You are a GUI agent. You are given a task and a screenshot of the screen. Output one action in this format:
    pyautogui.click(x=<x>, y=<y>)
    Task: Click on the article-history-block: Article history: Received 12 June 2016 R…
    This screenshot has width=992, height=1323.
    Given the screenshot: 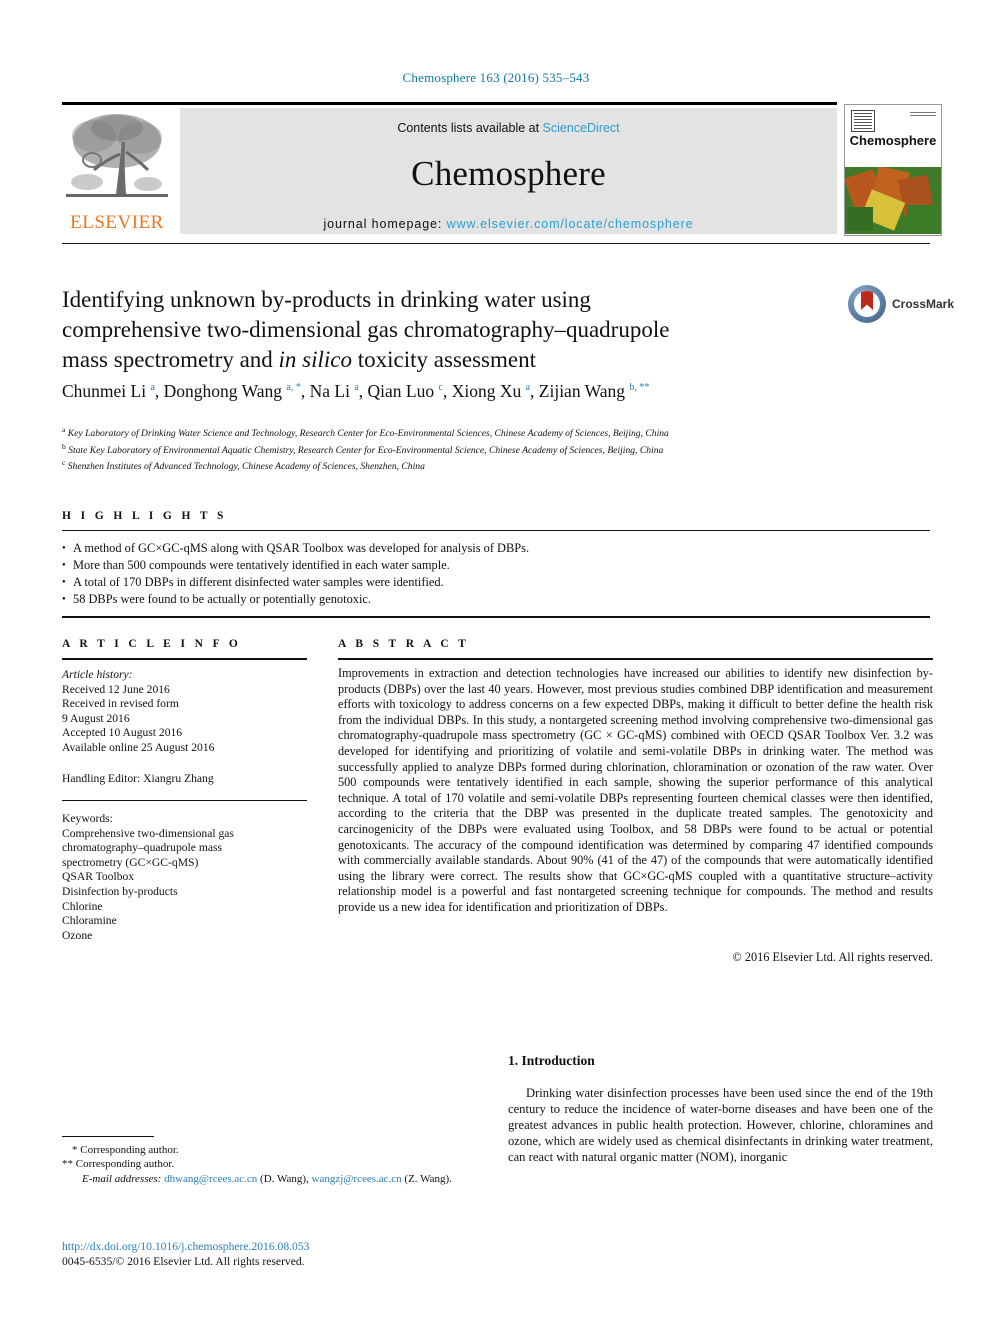 What is the action you would take?
    pyautogui.click(x=184, y=712)
    